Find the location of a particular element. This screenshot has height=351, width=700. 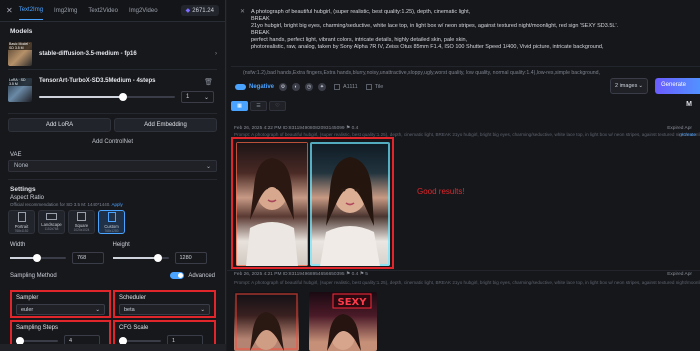

settings-title: Settings is located at coordinates (23, 189).